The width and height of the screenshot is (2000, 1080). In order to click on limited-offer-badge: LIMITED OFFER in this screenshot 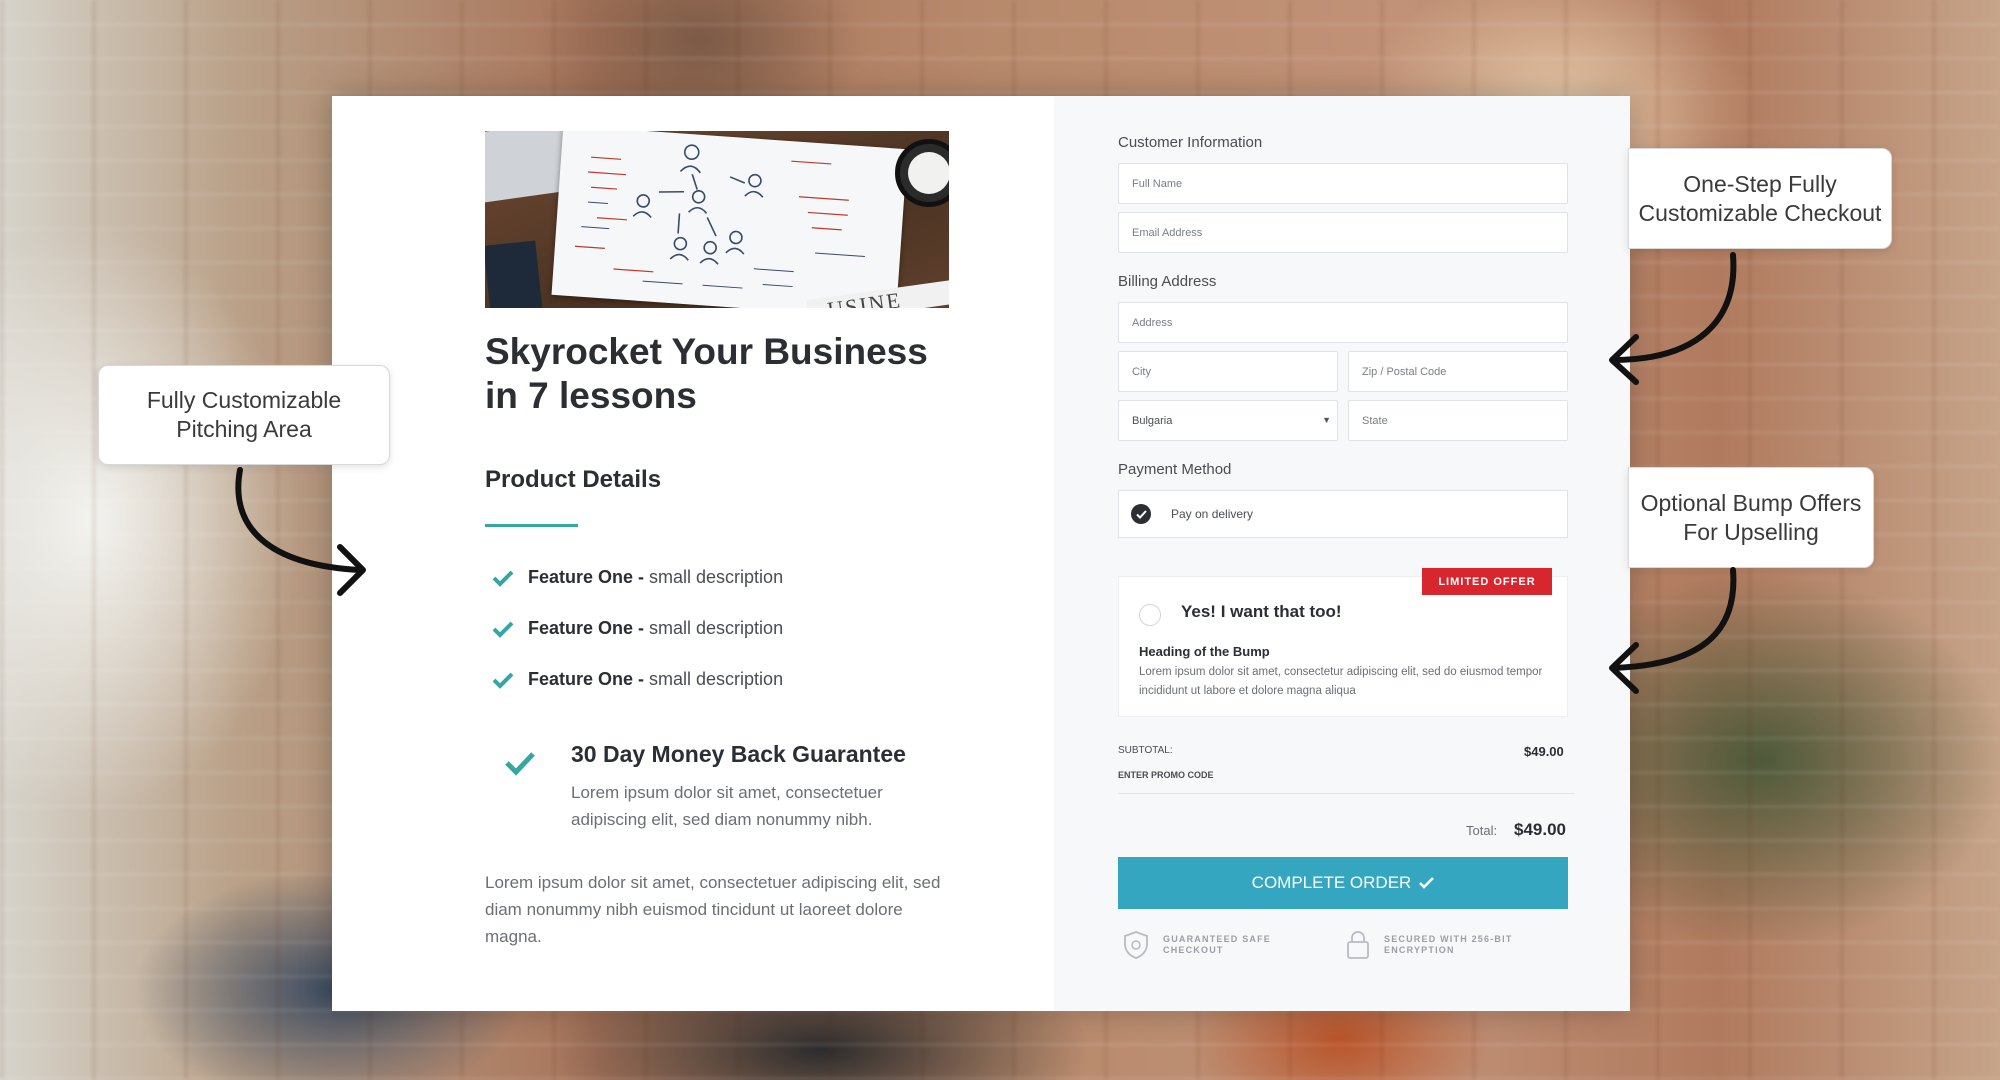, I will do `click(1487, 581)`.